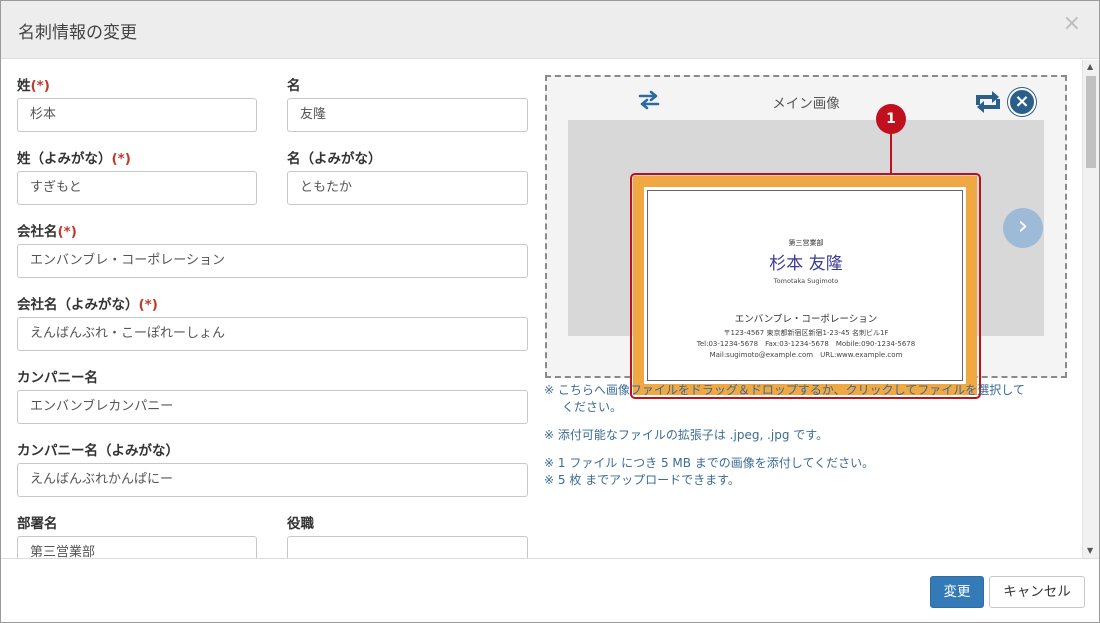  What do you see at coordinates (550, 590) in the screenshot?
I see `dialog-footer: 変更 キャンセル` at bounding box center [550, 590].